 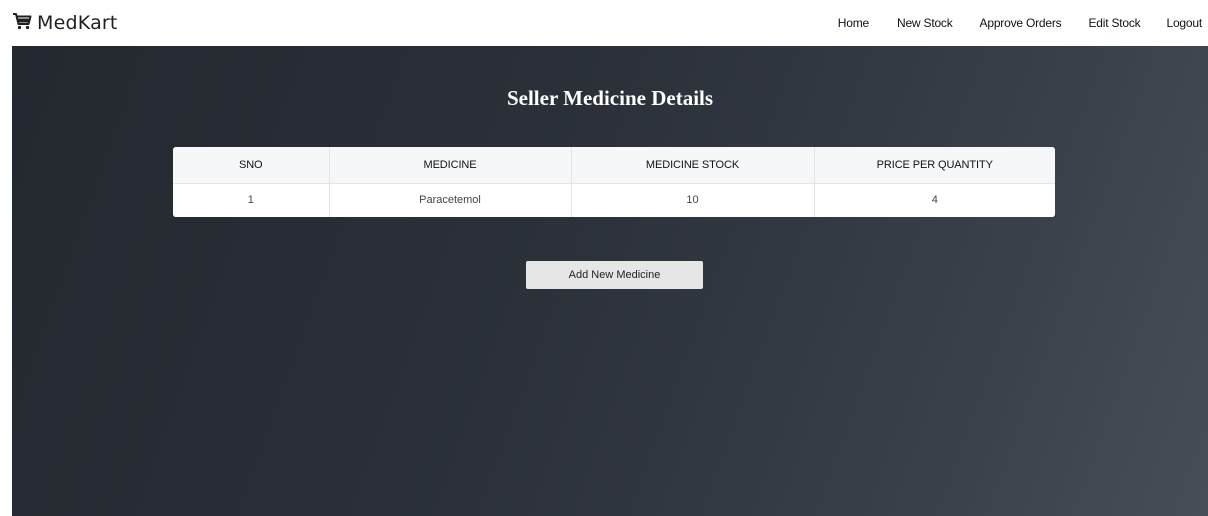 I want to click on brand-logo: MedKart, so click(x=65, y=23).